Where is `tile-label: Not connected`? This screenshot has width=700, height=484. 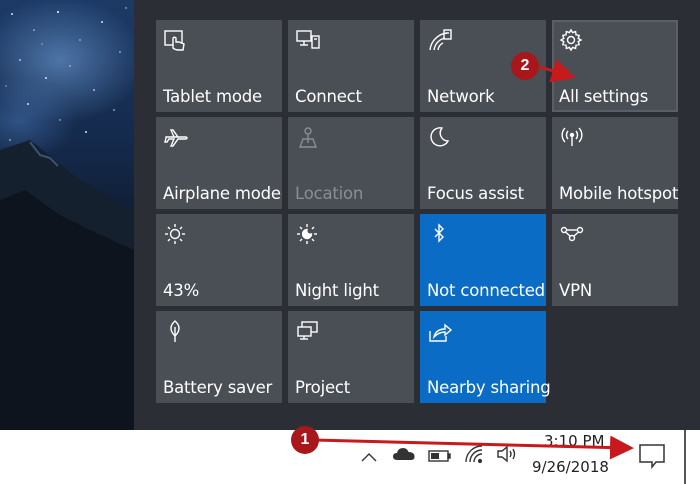 tile-label: Not connected is located at coordinates (486, 290).